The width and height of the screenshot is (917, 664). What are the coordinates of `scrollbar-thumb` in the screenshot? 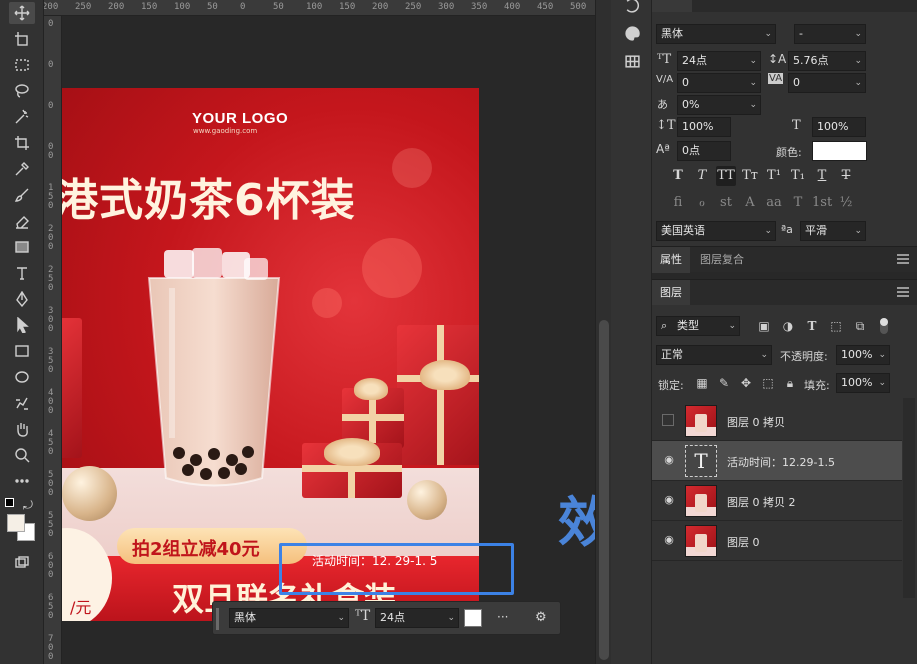 It's located at (604, 490).